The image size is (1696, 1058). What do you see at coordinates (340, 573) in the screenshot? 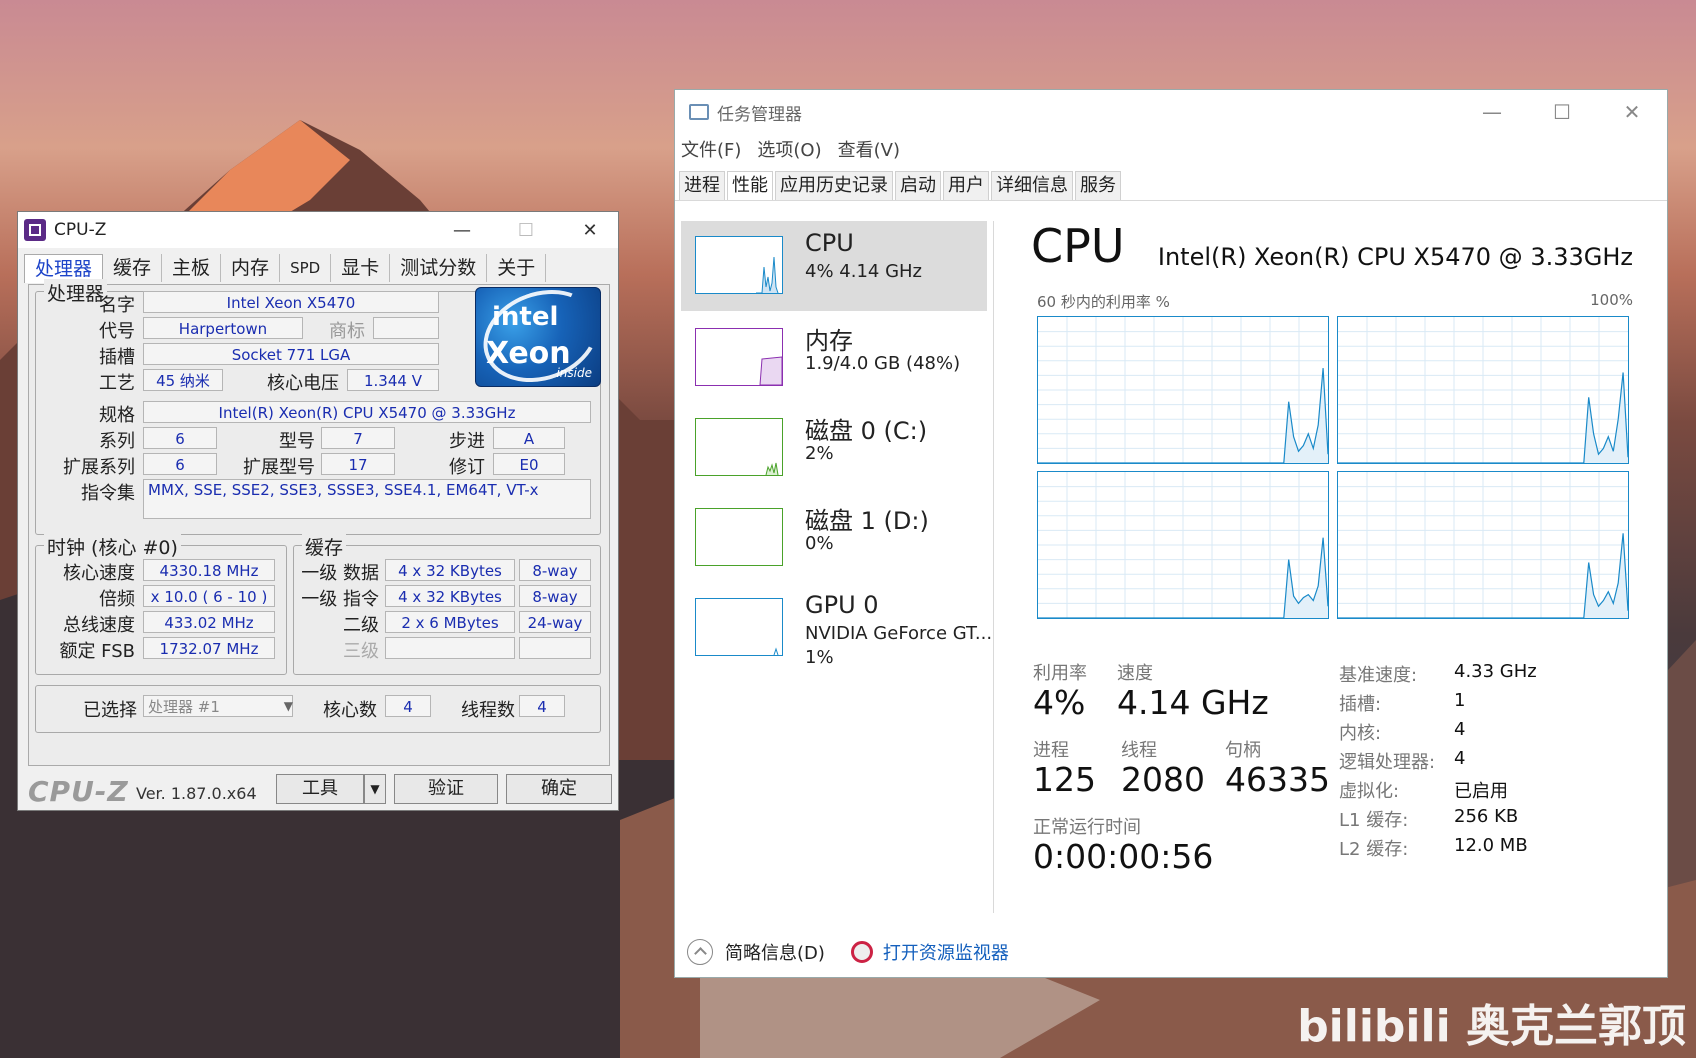
I see `l1d-label: 一级 数据` at bounding box center [340, 573].